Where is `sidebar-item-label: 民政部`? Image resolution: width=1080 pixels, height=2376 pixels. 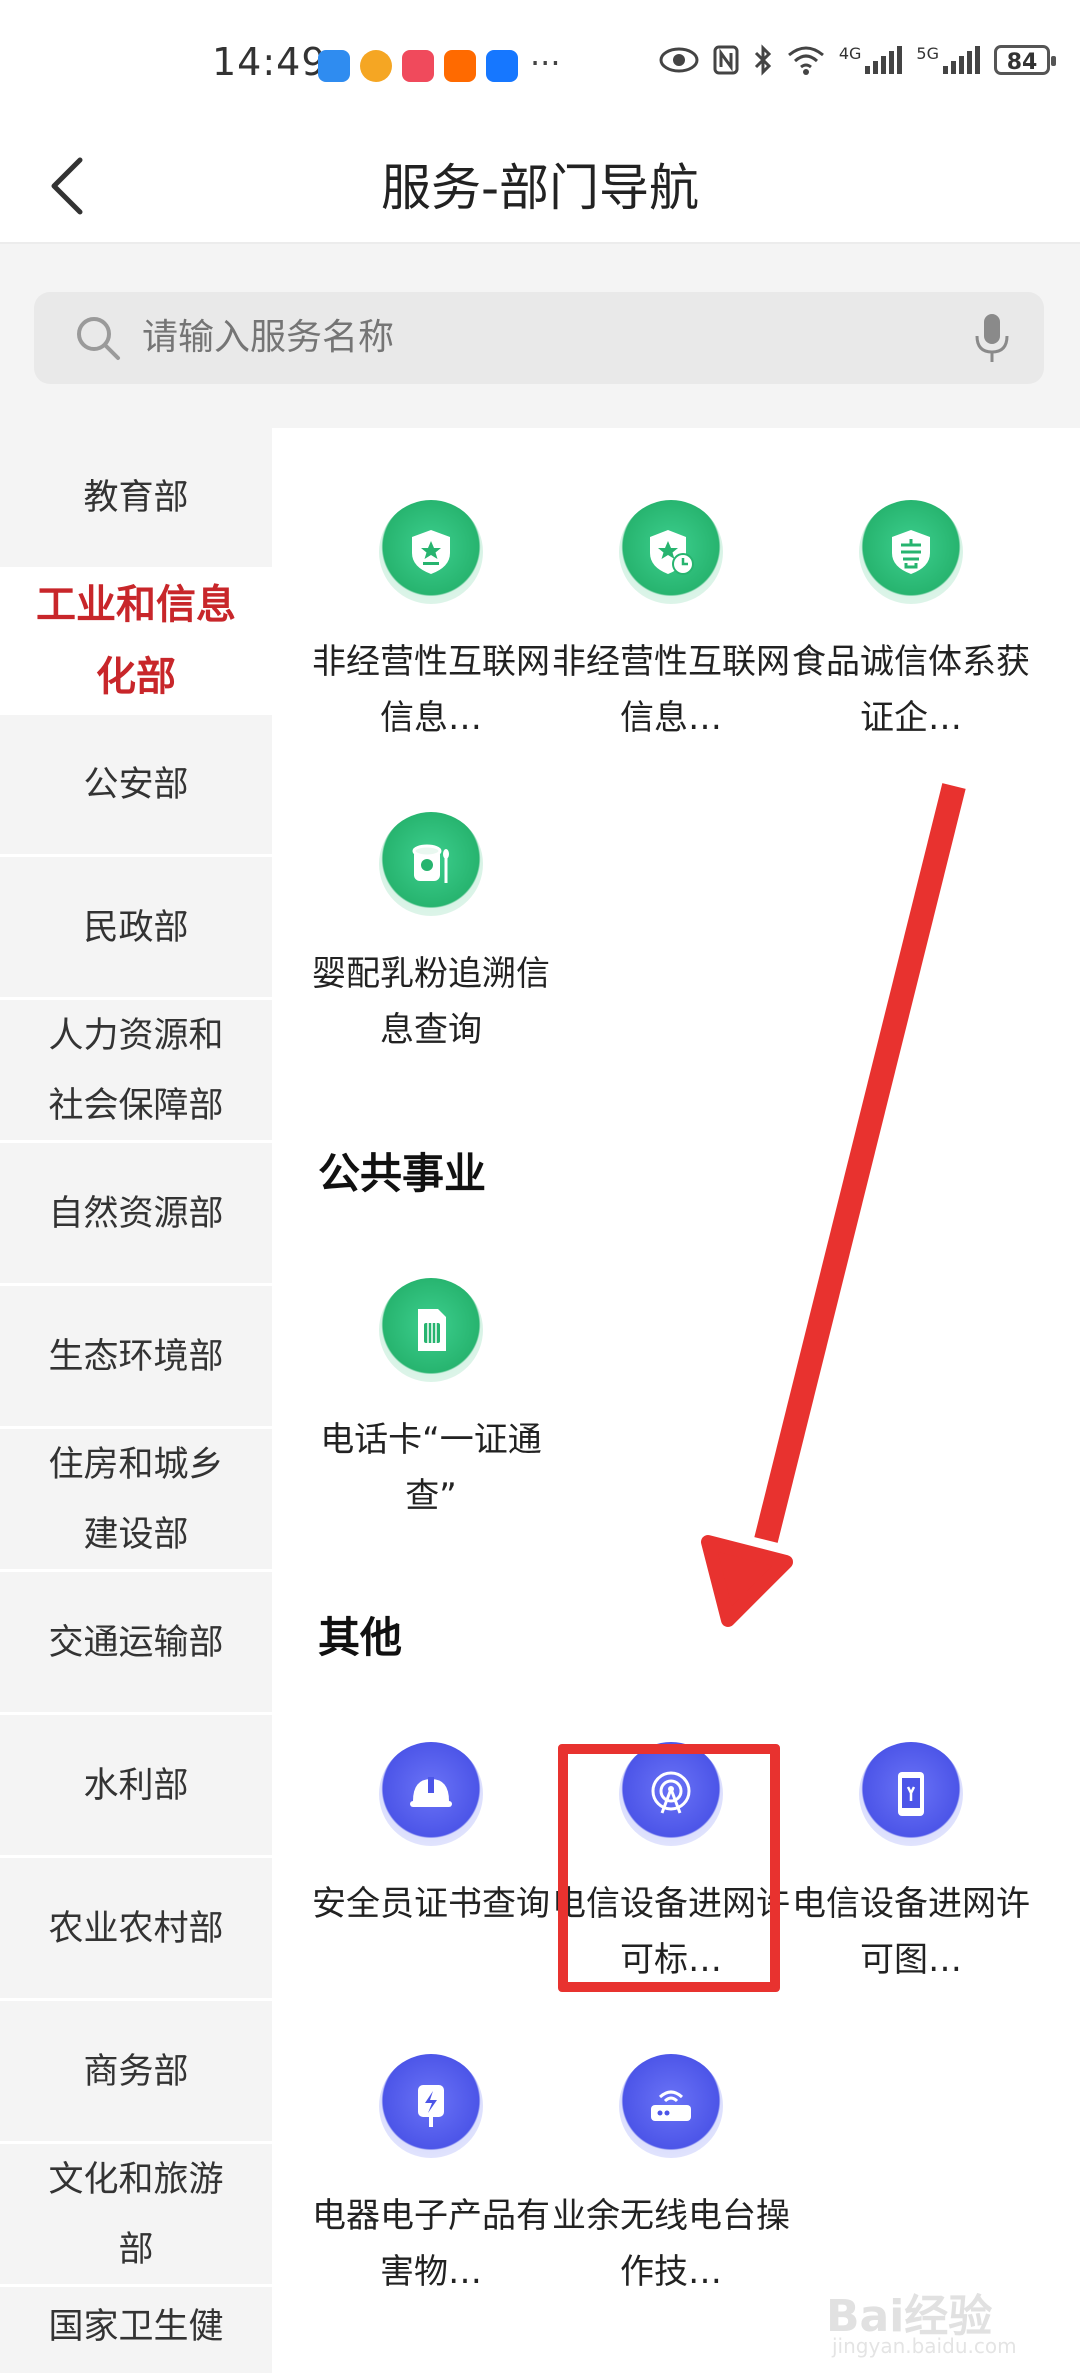
sidebar-item-label: 民政部 is located at coordinates (136, 927).